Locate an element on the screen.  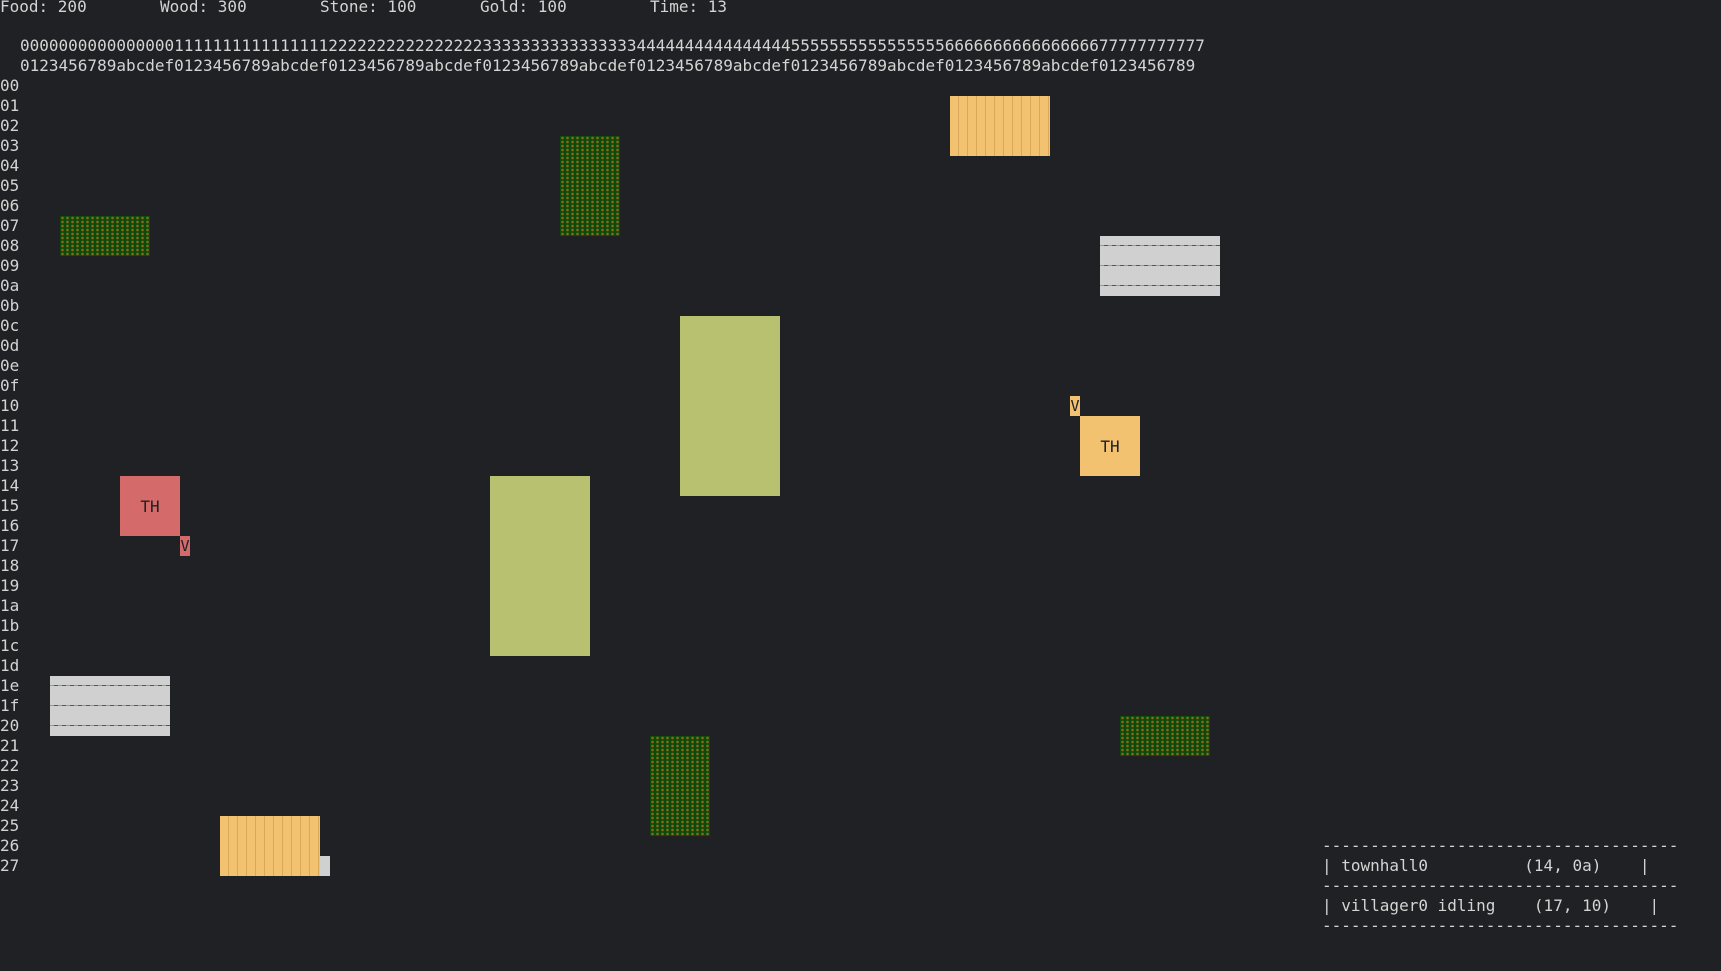
wood-counter: Wood: 300 is located at coordinates (203, 8).